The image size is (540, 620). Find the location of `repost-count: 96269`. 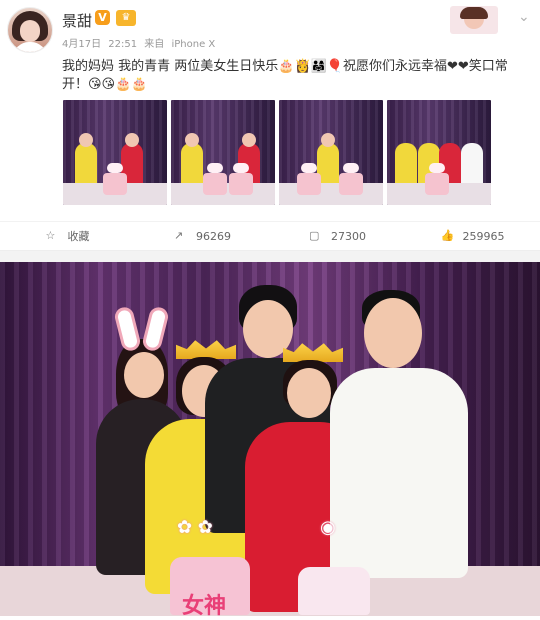

repost-count: 96269 is located at coordinates (213, 236).